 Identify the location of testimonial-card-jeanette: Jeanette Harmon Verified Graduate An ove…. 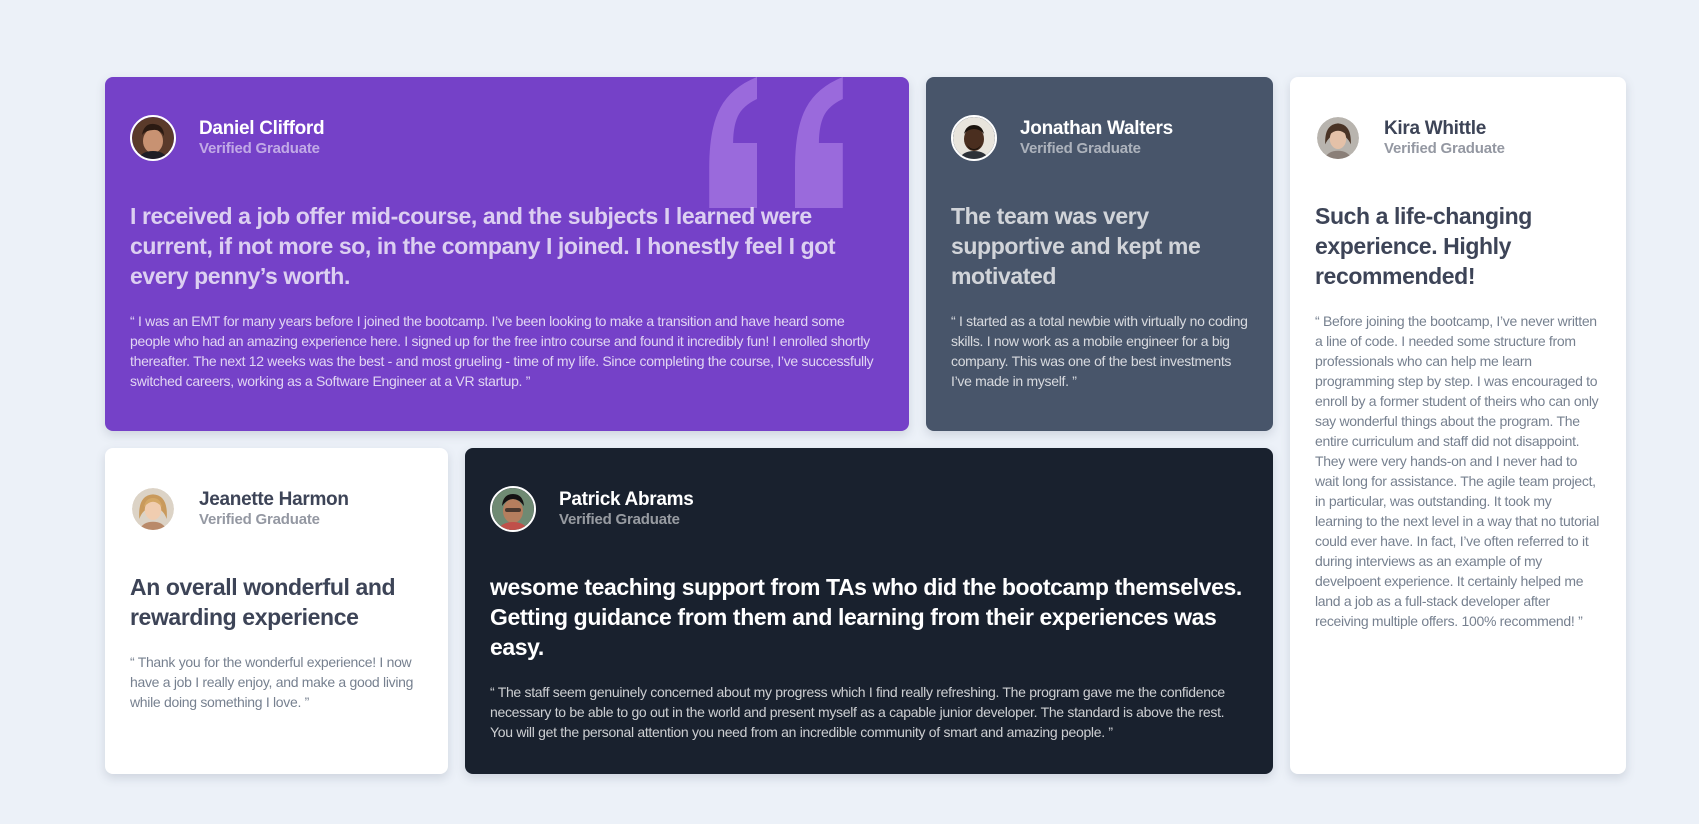
(276, 611).